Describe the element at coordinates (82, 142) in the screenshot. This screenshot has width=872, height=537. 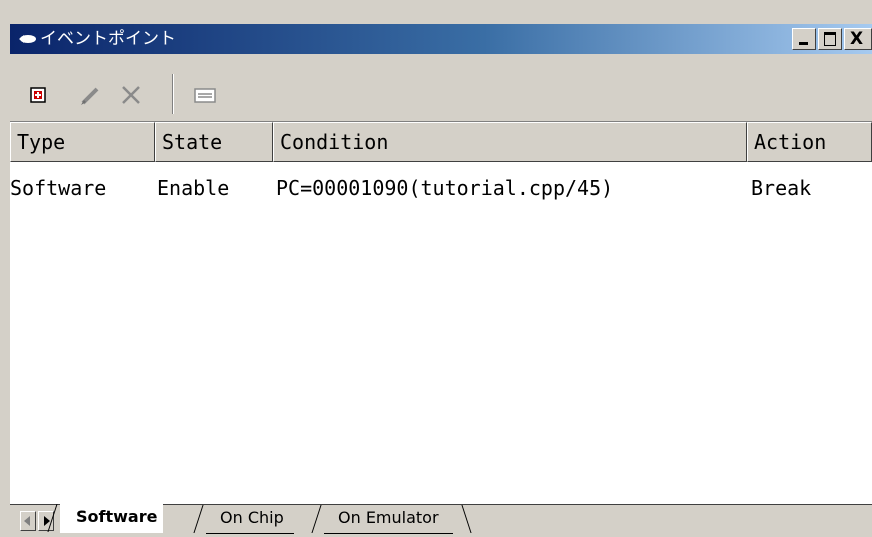
I see `column-header-type: Type` at that location.